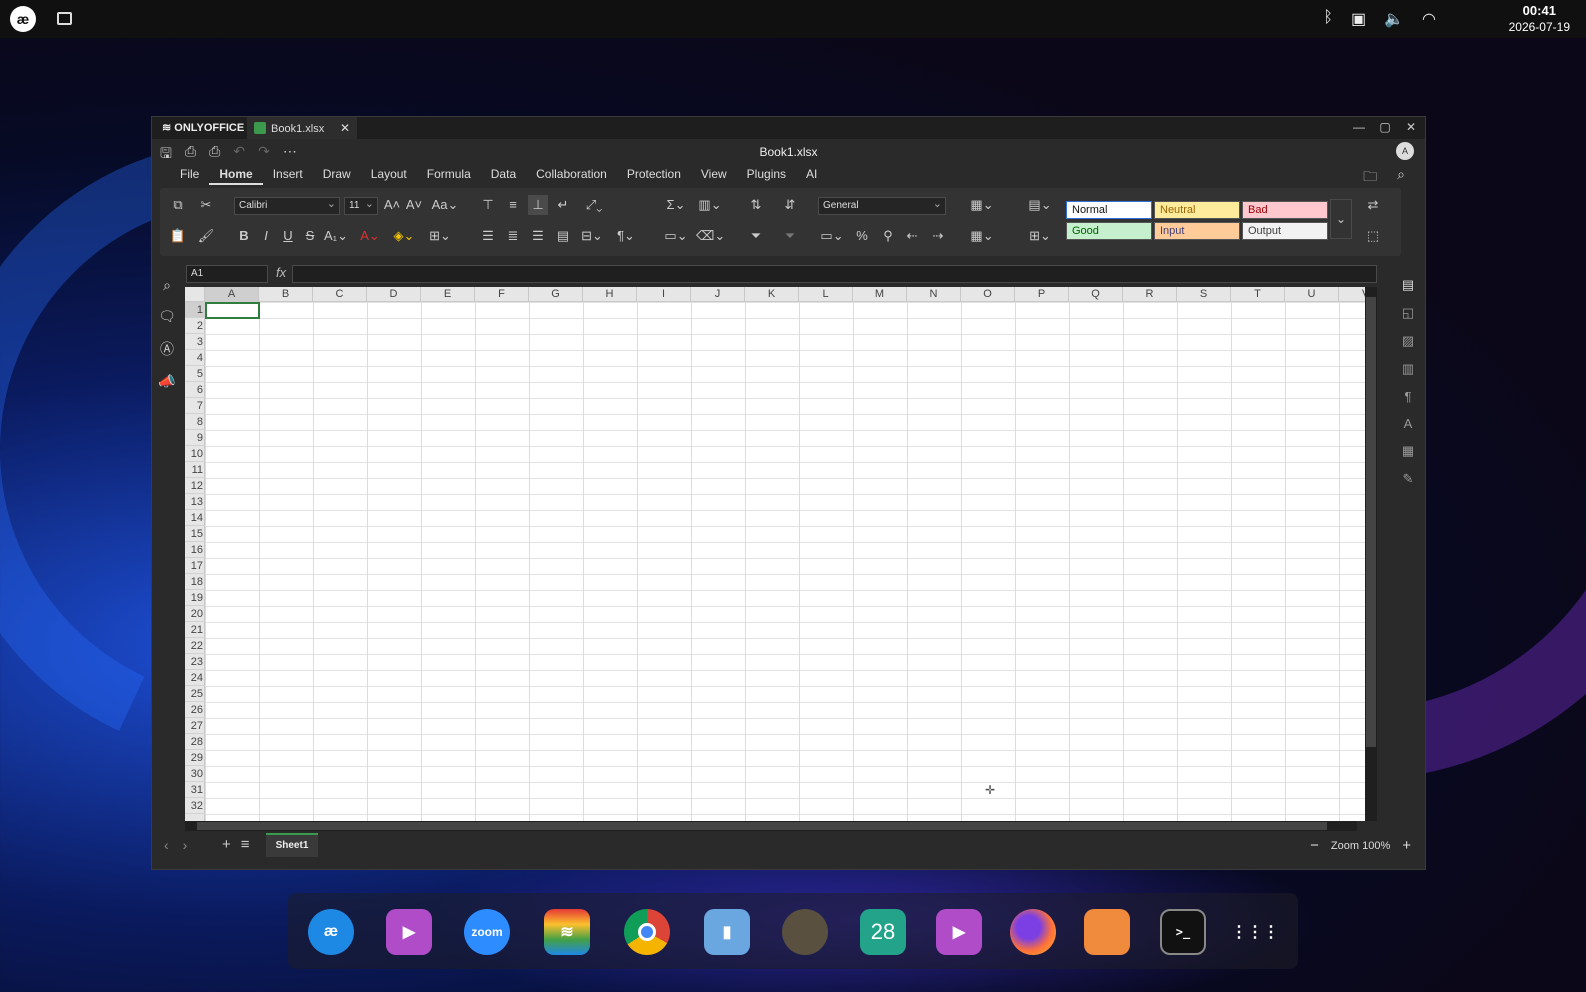 This screenshot has height=992, width=1586. Describe the element at coordinates (440, 236) in the screenshot. I see `borders-icon: ⊞⌄` at that location.